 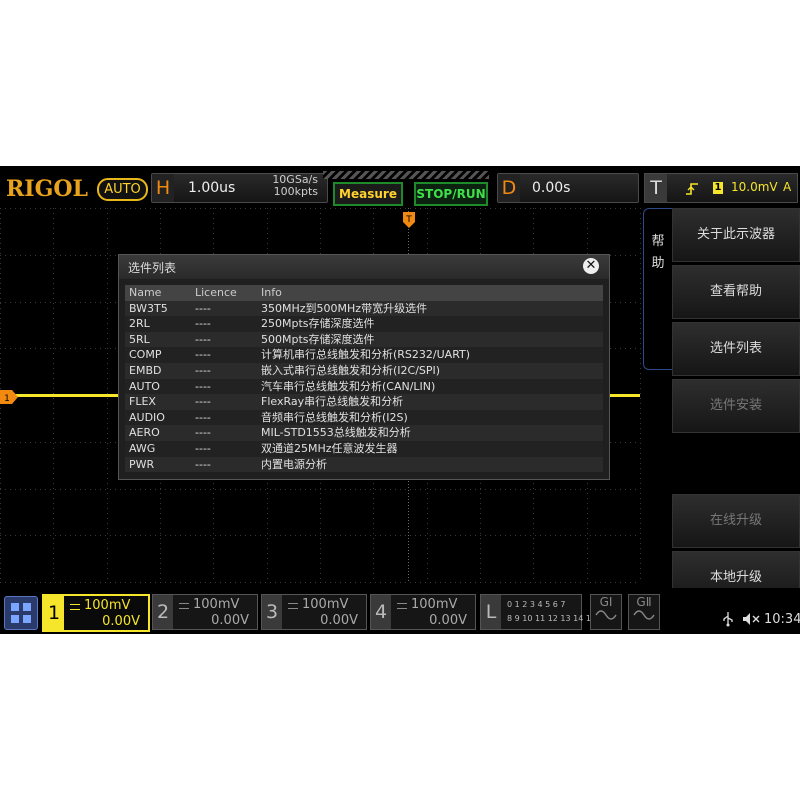 I want to click on menu-view-help-button: 查看帮助, so click(x=736, y=292).